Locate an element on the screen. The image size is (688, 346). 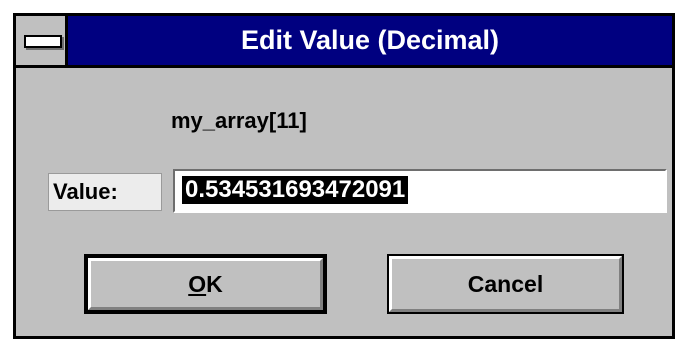
cancel-button-label: Cancel is located at coordinates (505, 284).